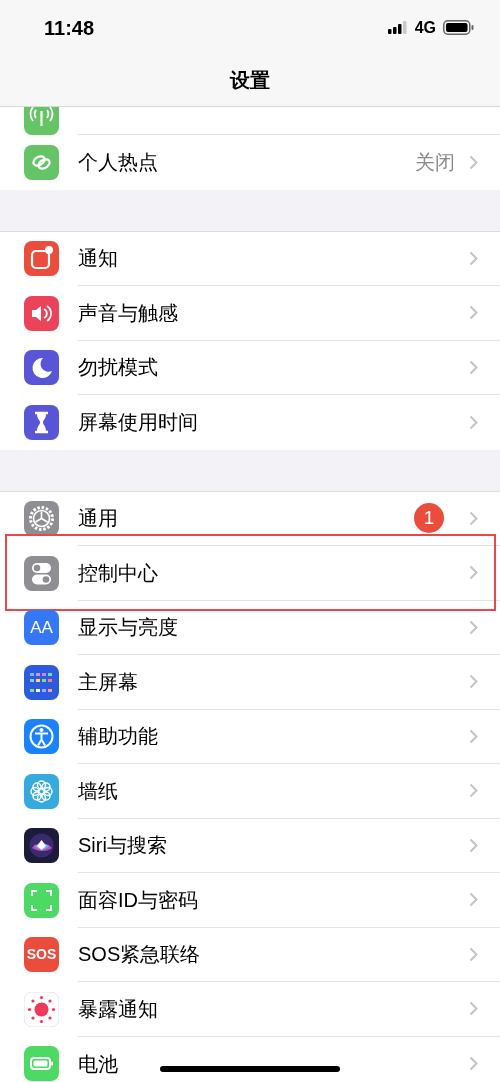  I want to click on row-label: 显示与亮度, so click(128, 628).